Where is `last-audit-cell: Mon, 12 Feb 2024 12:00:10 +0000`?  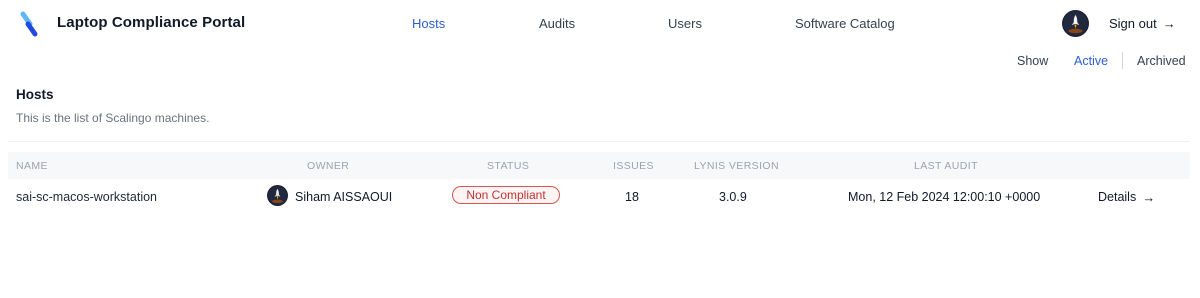
last-audit-cell: Mon, 12 Feb 2024 12:00:10 +0000 is located at coordinates (944, 197).